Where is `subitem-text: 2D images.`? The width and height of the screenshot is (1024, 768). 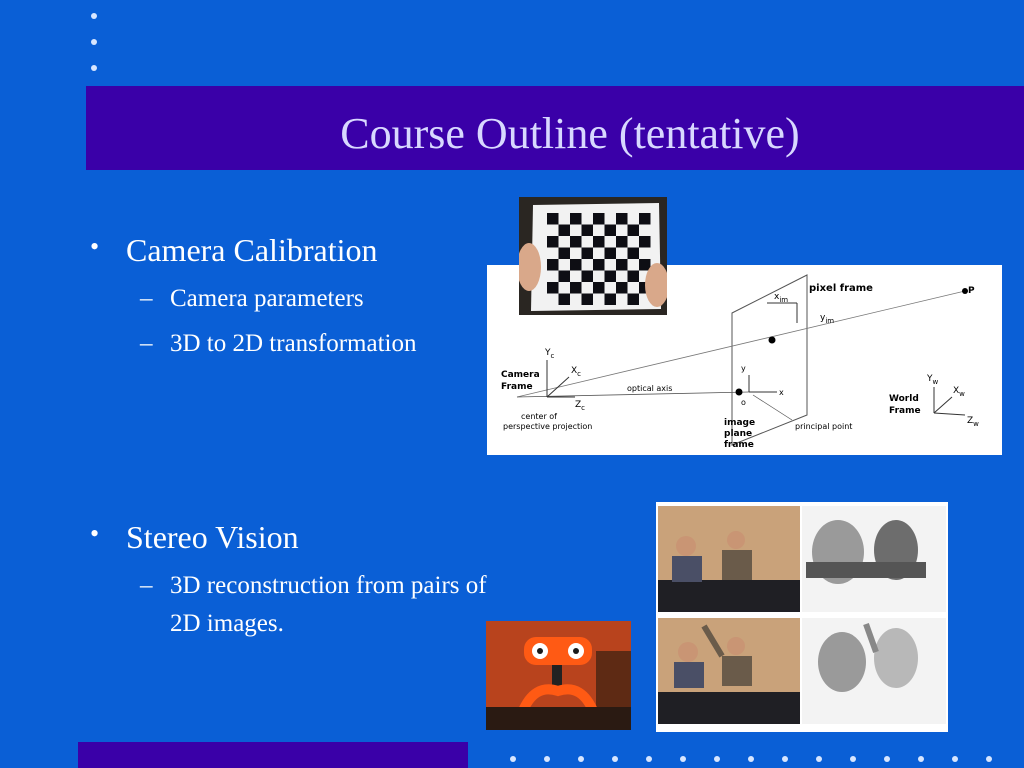
subitem-text: 2D images. is located at coordinates (227, 623).